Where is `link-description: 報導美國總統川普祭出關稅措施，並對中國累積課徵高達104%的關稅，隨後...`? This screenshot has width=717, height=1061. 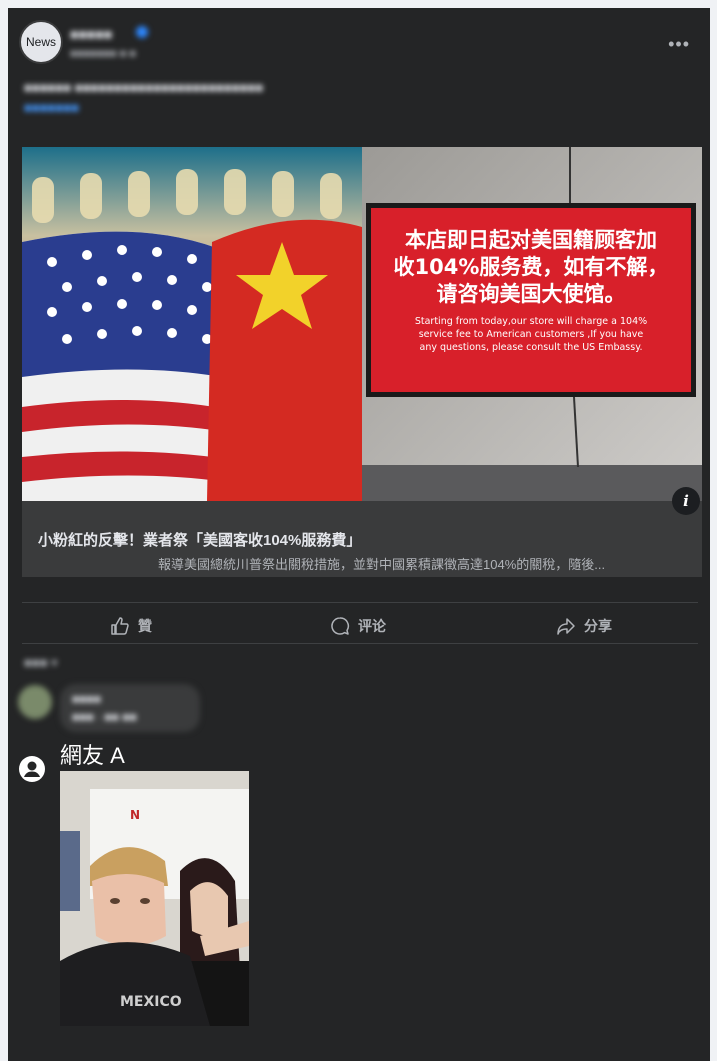
link-description: 報導美國總統川普祭出關稅措施，並對中國累積課徵高達104%的關稅，隨後... is located at coordinates (418, 563).